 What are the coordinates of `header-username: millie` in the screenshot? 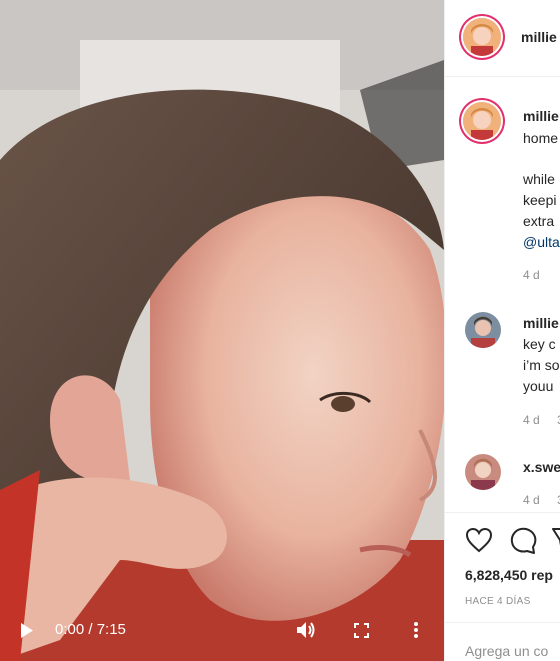 It's located at (539, 37).